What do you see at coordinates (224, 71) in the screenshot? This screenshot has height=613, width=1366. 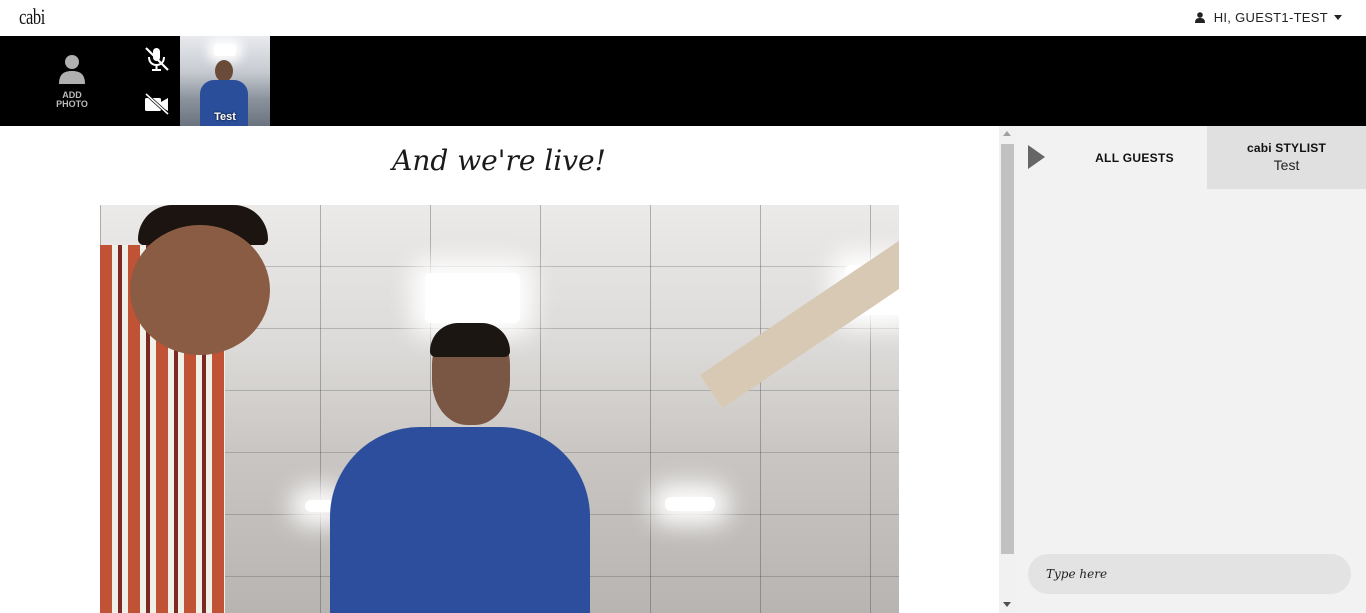 I see `thumb-head` at bounding box center [224, 71].